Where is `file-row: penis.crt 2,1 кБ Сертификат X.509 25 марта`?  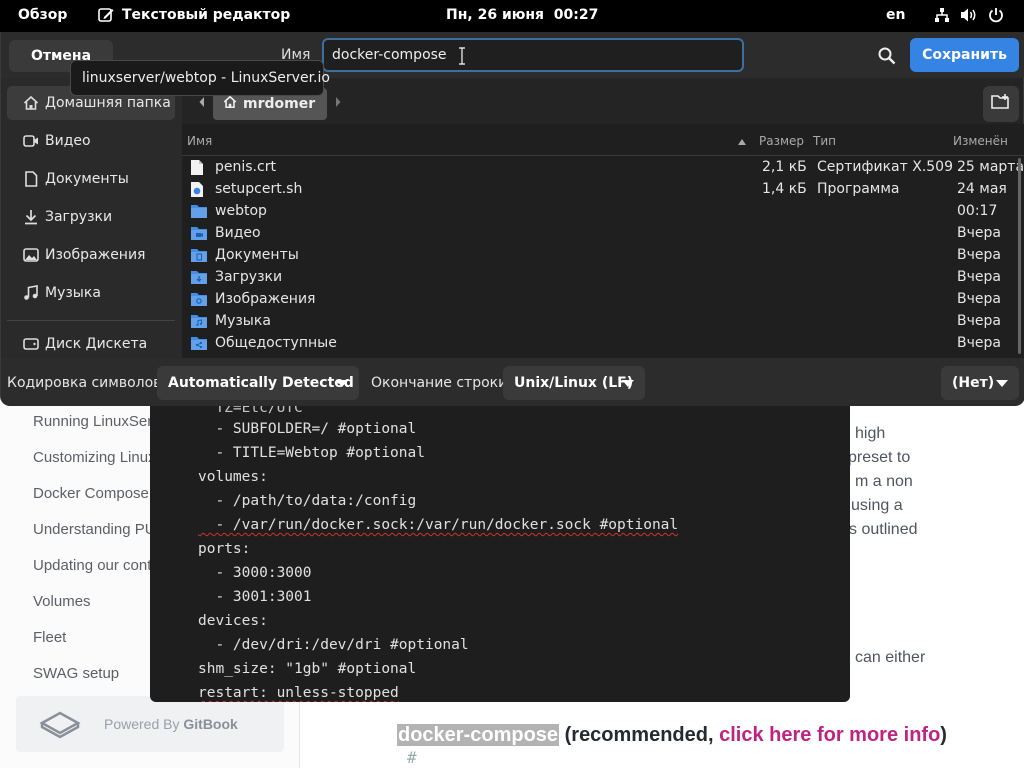
file-row: penis.crt 2,1 кБ Сертификат X.509 25 марта is located at coordinates (603, 168).